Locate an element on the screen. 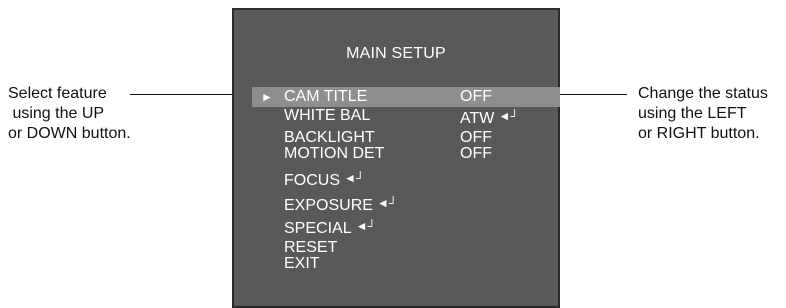 The image size is (786, 308). menu-item-white-bal: WHITE BAL is located at coordinates (327, 116).